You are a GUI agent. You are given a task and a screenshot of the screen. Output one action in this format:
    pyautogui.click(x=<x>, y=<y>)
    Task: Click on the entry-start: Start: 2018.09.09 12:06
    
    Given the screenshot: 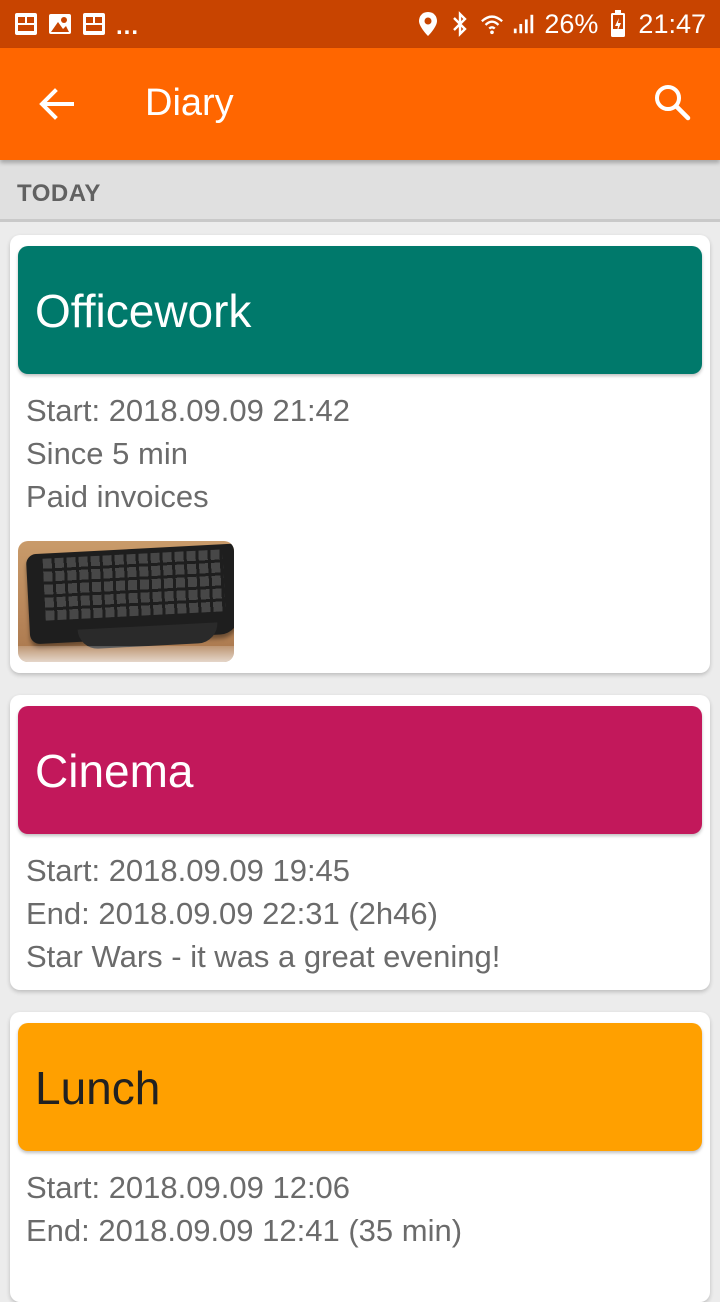 What is the action you would take?
    pyautogui.click(x=188, y=1187)
    